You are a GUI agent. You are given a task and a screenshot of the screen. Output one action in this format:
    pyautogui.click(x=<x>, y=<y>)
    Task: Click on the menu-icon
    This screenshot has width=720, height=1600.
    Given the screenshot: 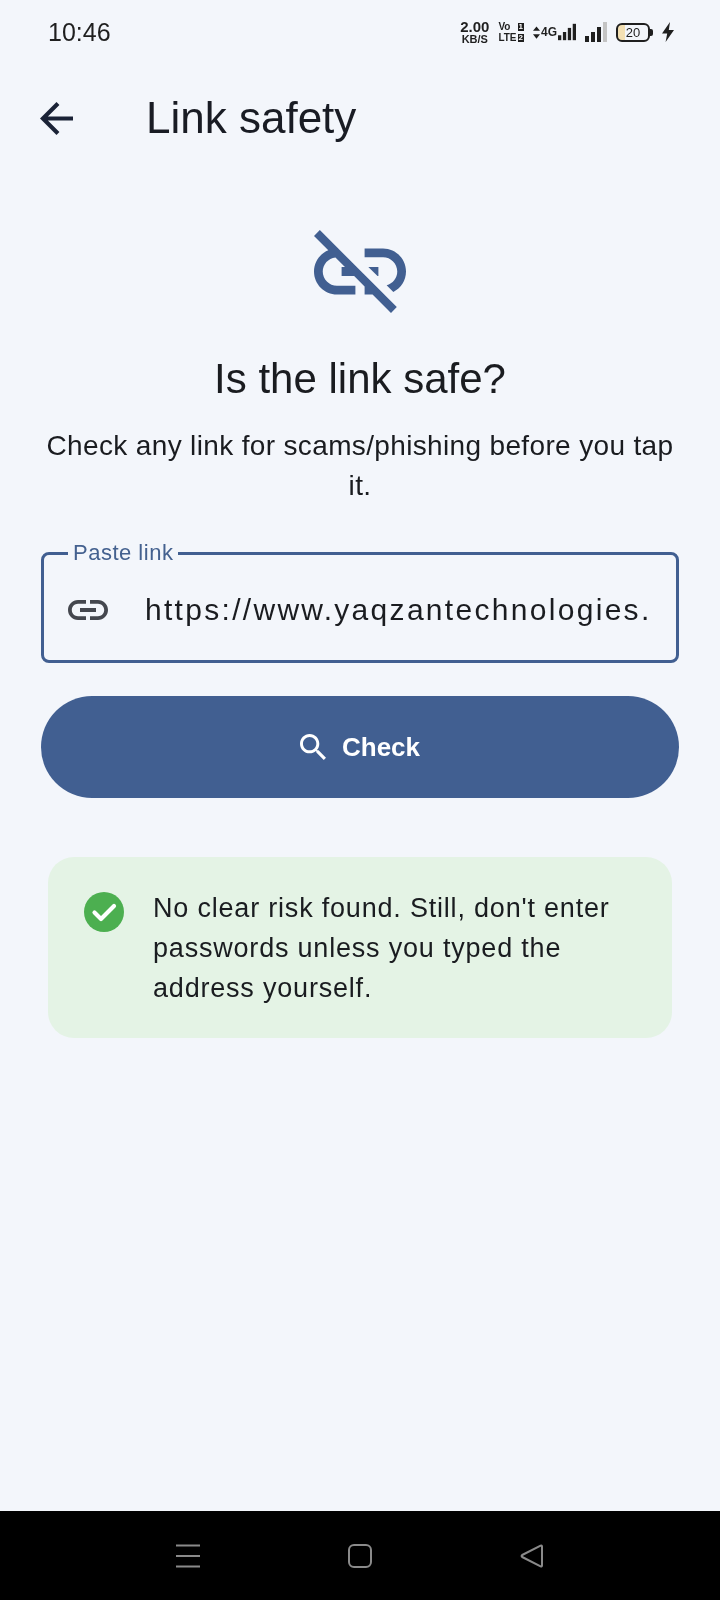 What is the action you would take?
    pyautogui.click(x=188, y=1555)
    